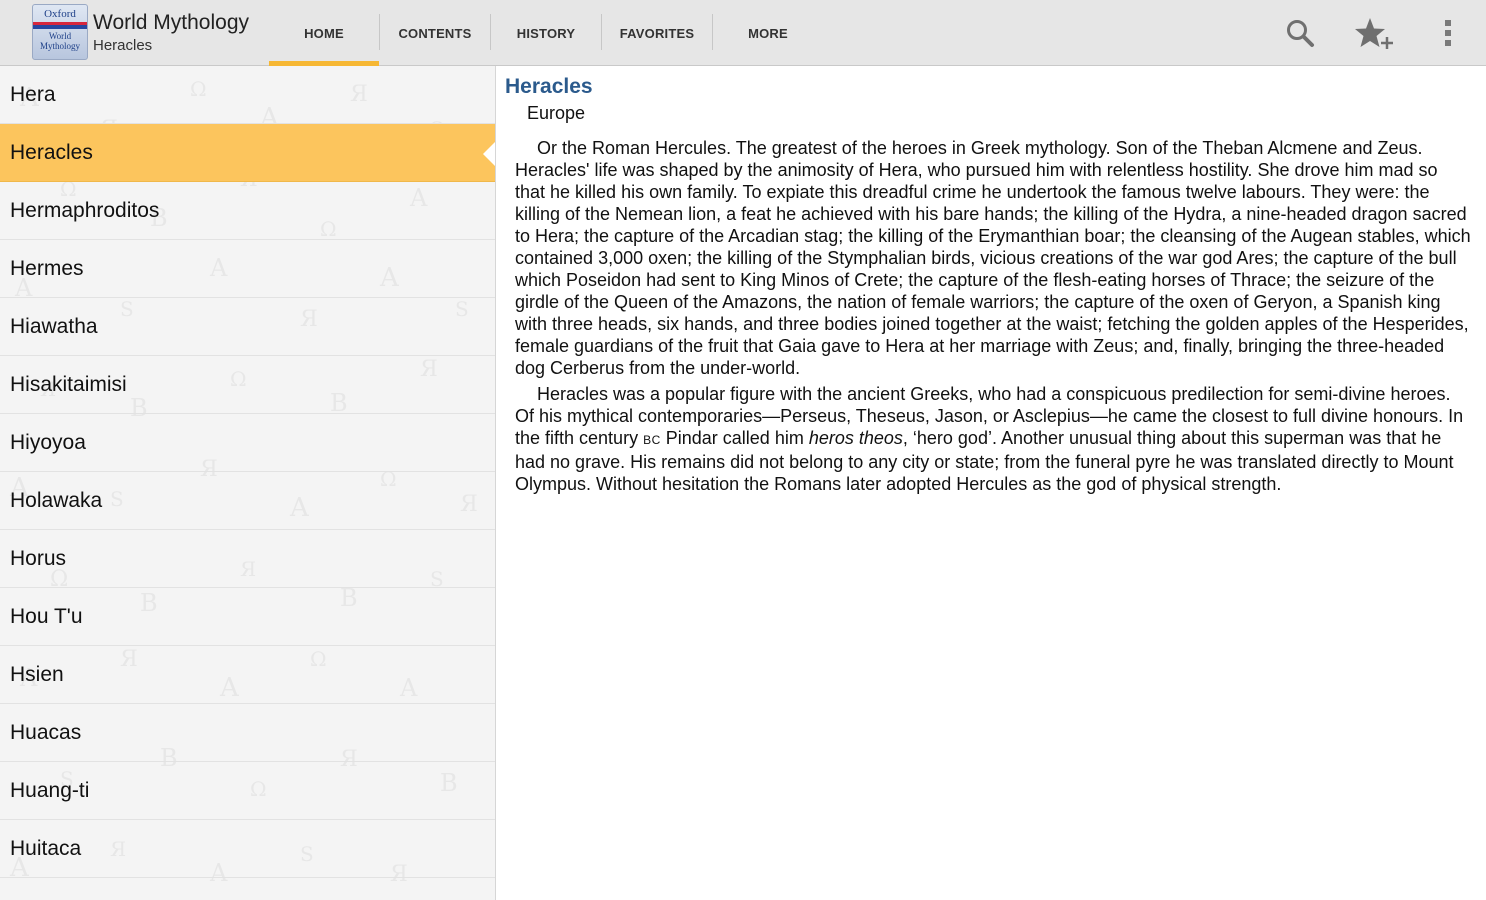 The image size is (1486, 900). Describe the element at coordinates (50, 790) in the screenshot. I see `entry-label: Huang-ti` at that location.